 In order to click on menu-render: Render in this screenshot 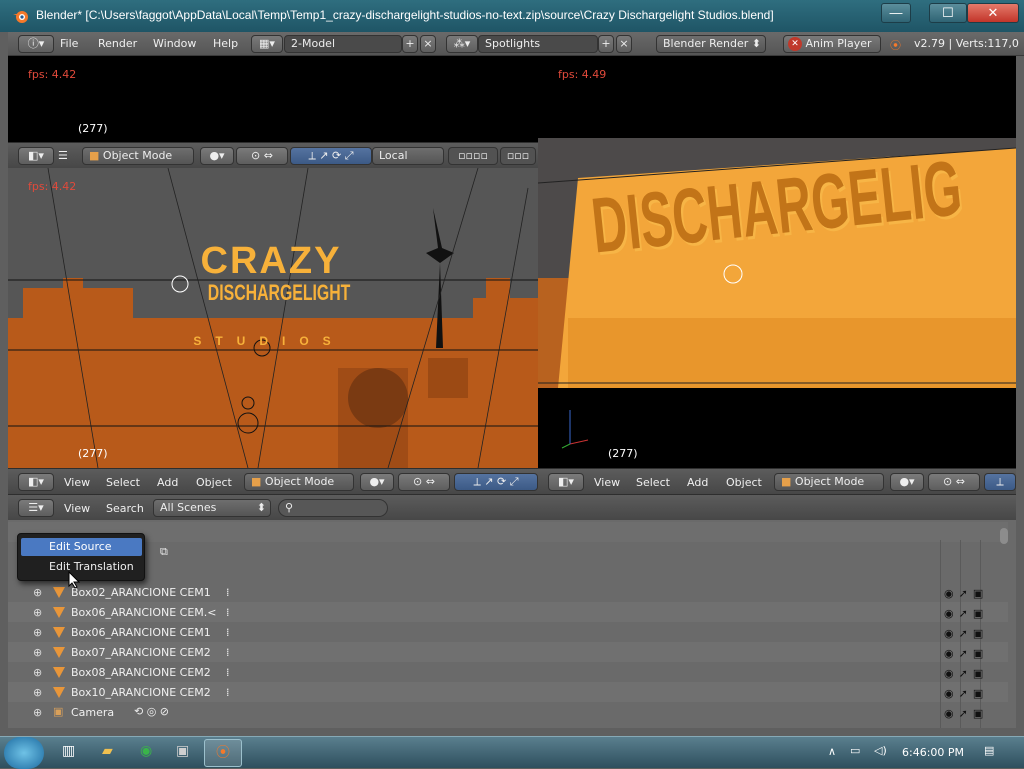, I will do `click(117, 43)`.